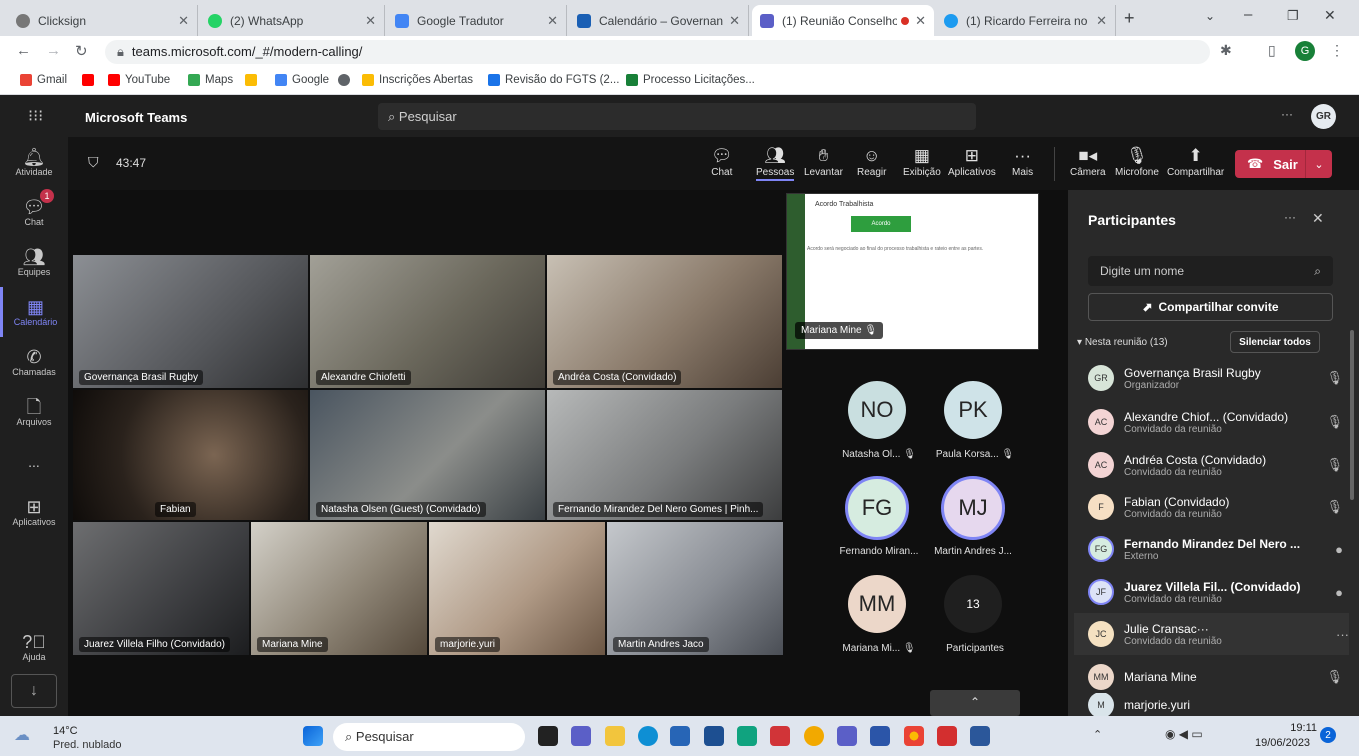 The height and width of the screenshot is (756, 1359). Describe the element at coordinates (947, 736) in the screenshot. I see `acrobat-icon` at that location.